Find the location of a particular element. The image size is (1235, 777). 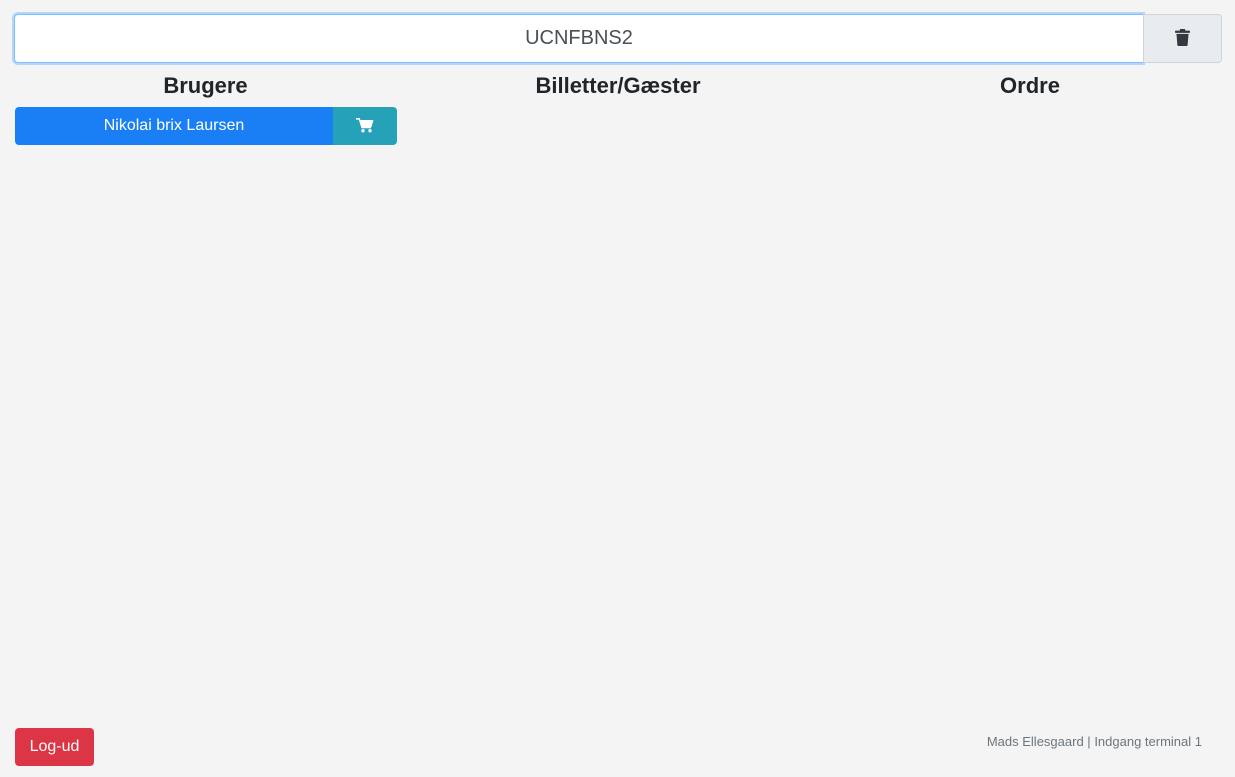

user-select-button: Nikolai brix Laursen is located at coordinates (174, 126).